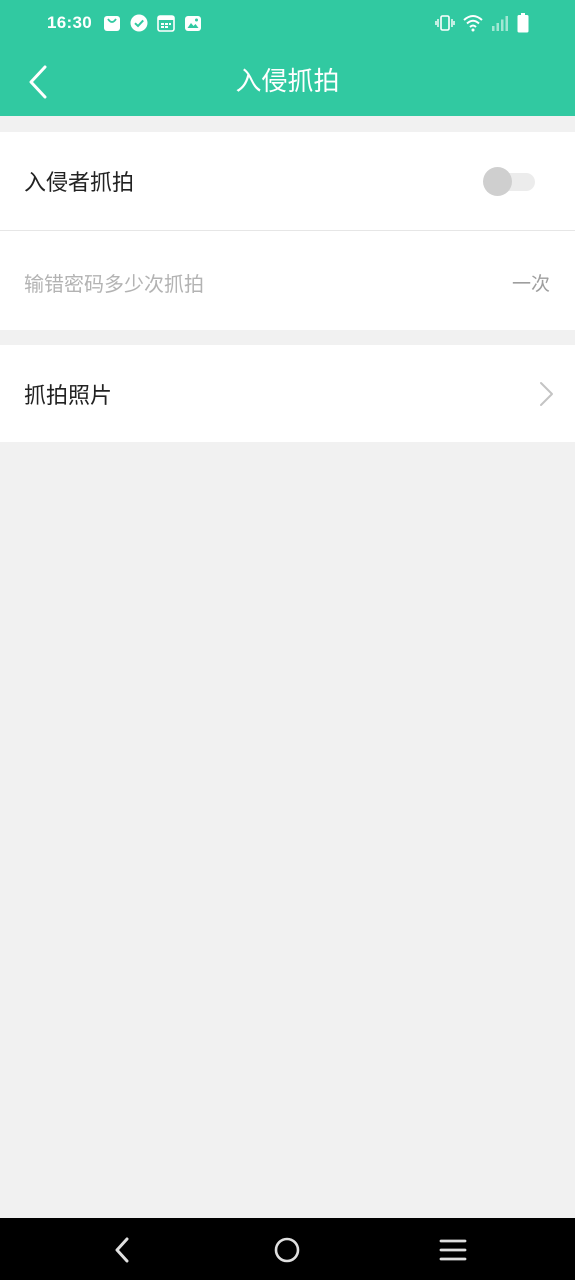 The width and height of the screenshot is (575, 1280). I want to click on status-bar: 16:30, so click(287, 24).